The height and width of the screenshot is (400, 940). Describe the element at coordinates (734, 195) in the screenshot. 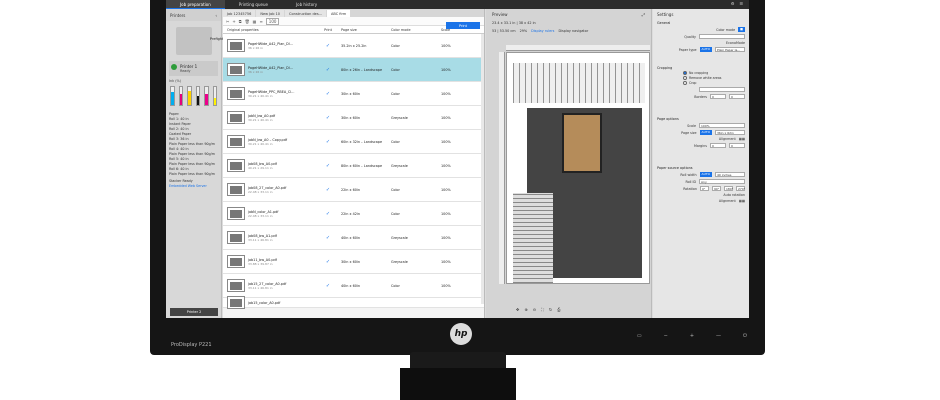

I see `auto-rotation-checkbox: Auto rotation` at that location.